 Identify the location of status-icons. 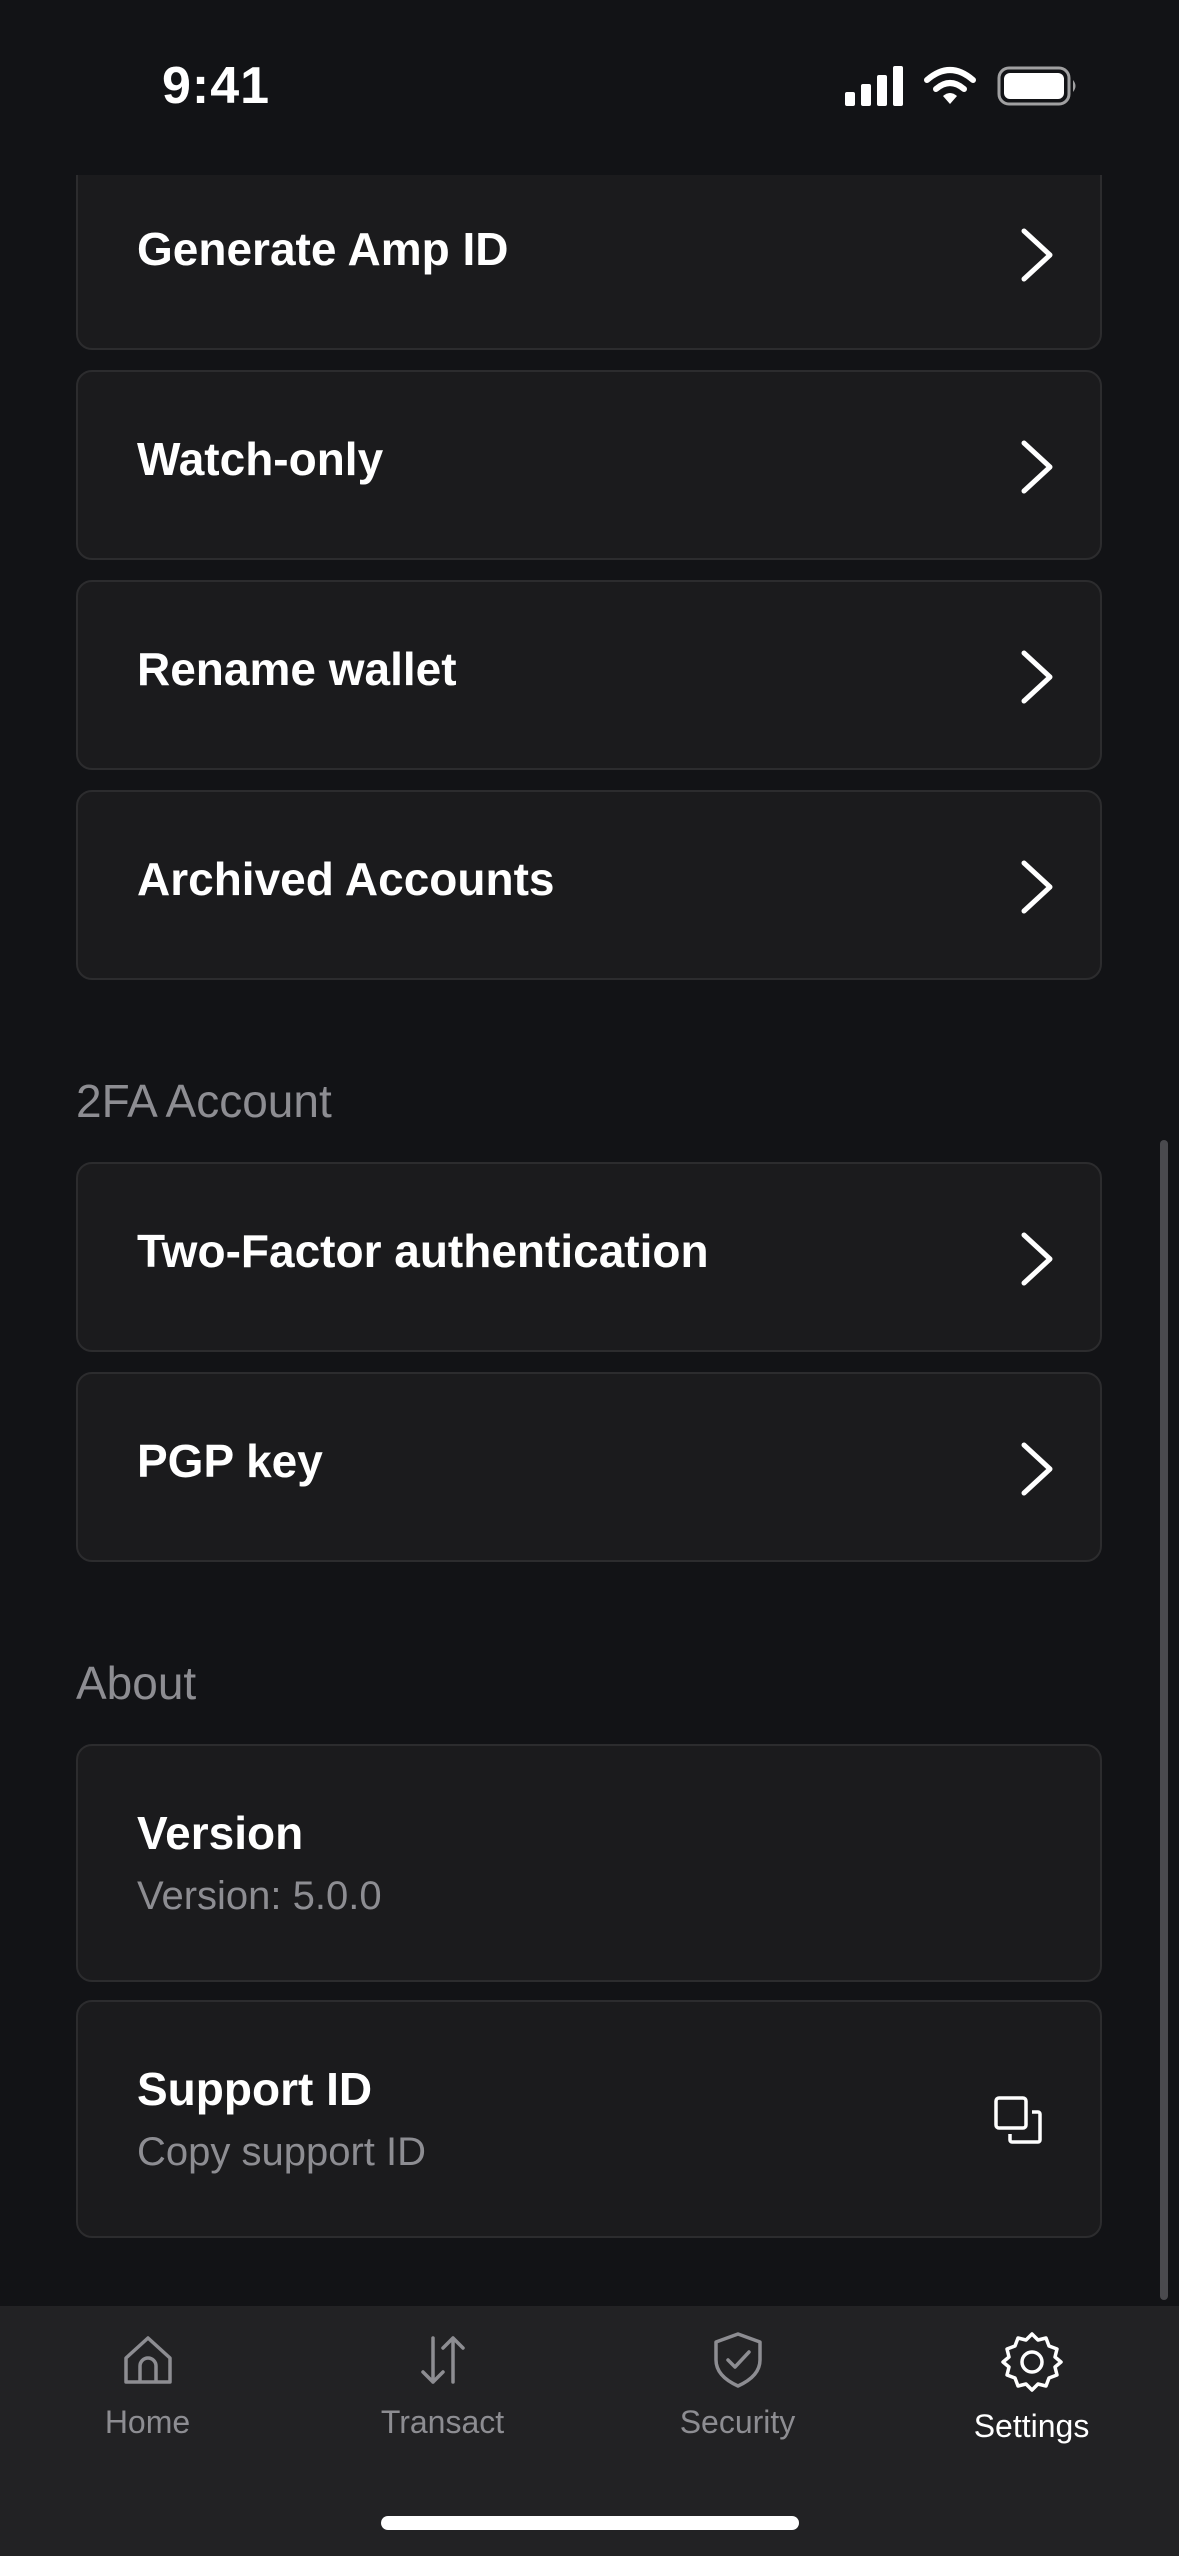
(962, 86).